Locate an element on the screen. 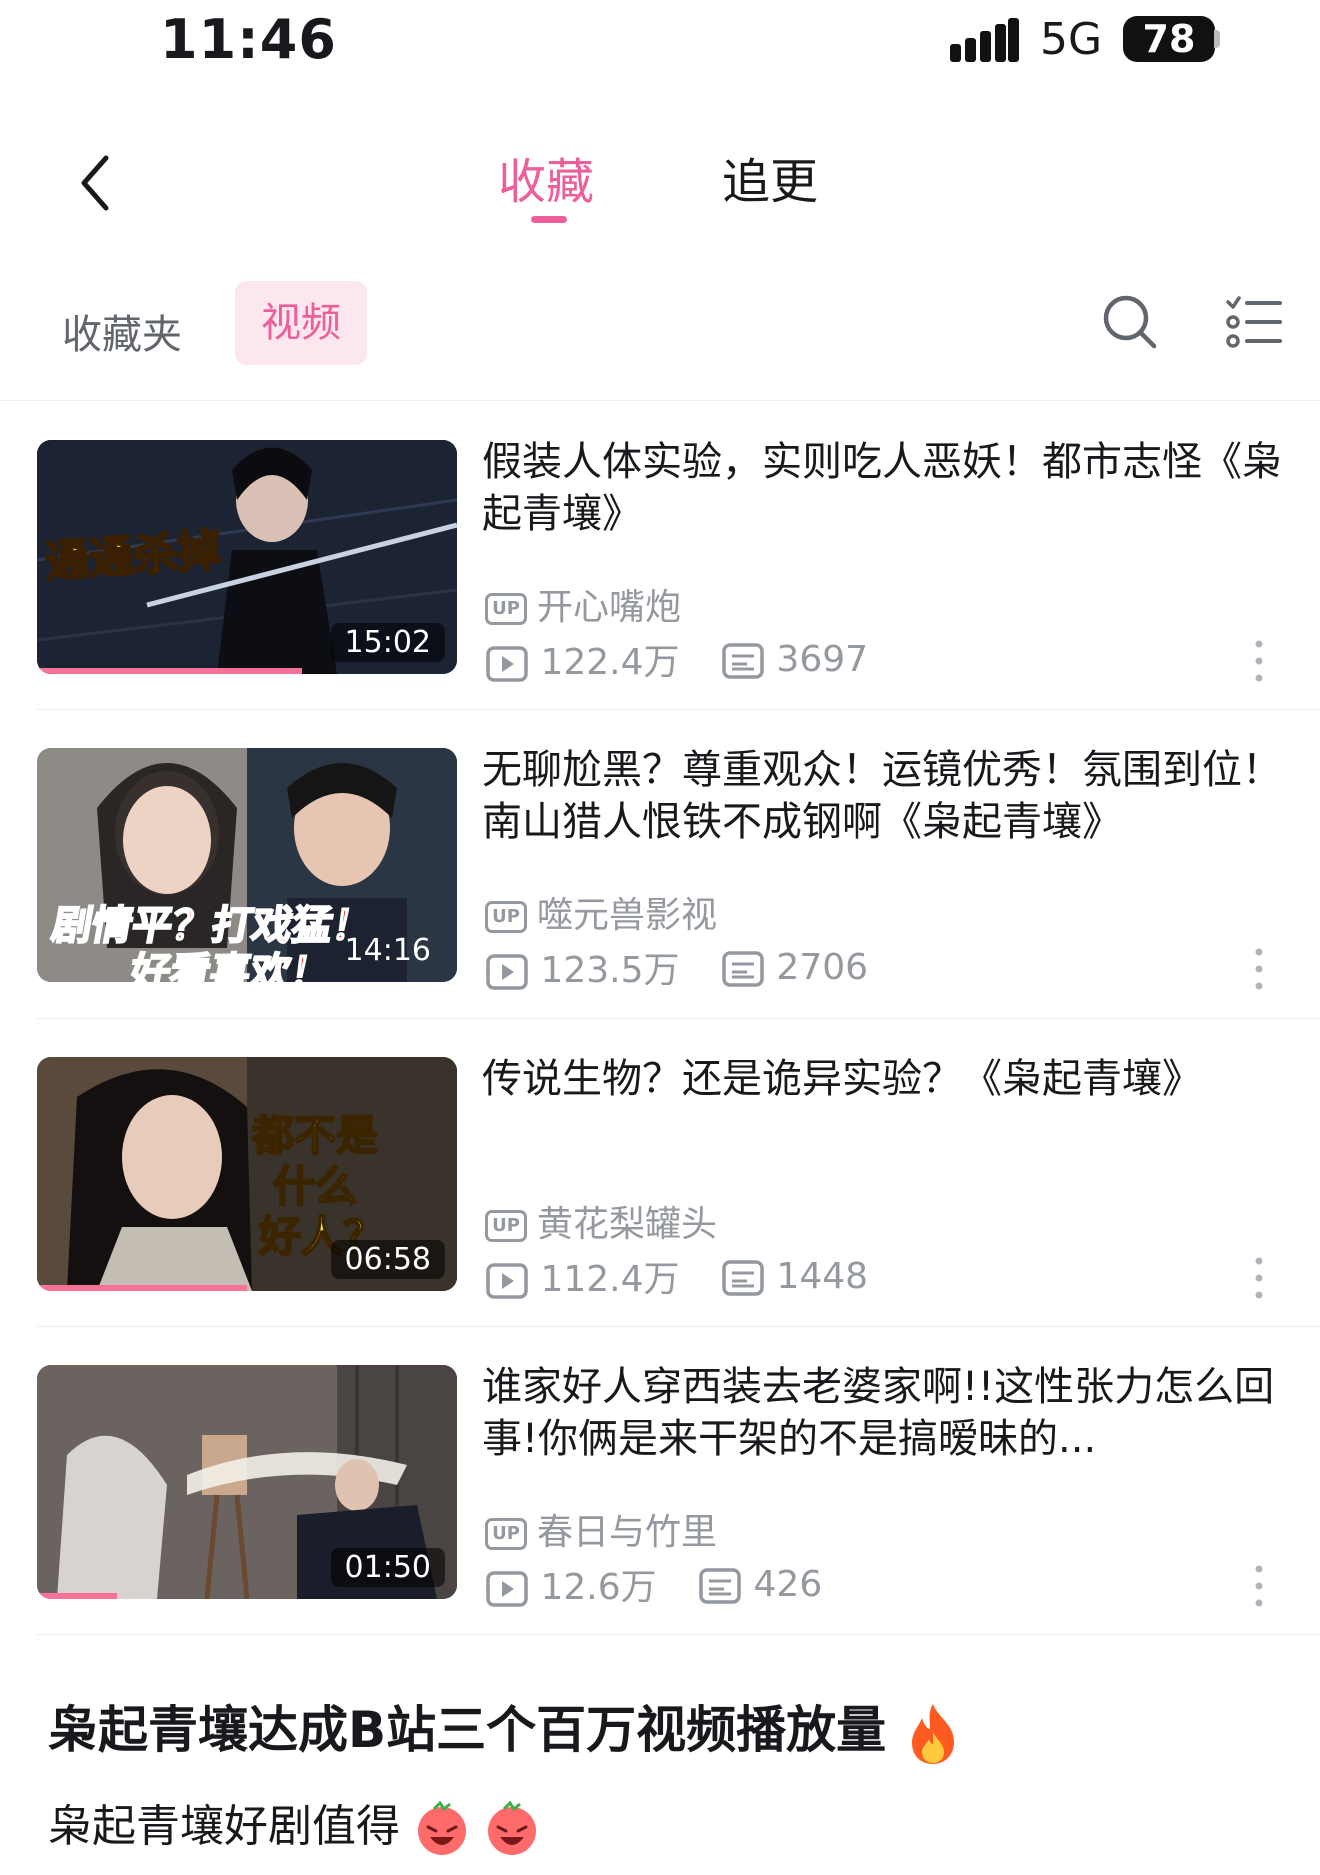 This screenshot has width=1320, height=1875. subtab-videos: 视频 is located at coordinates (301, 323).